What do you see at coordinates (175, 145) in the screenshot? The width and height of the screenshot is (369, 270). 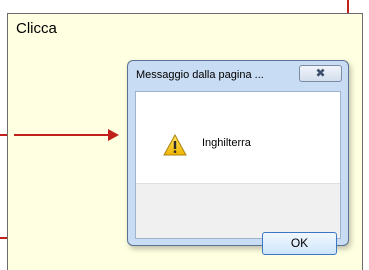 I see `warning-icon` at bounding box center [175, 145].